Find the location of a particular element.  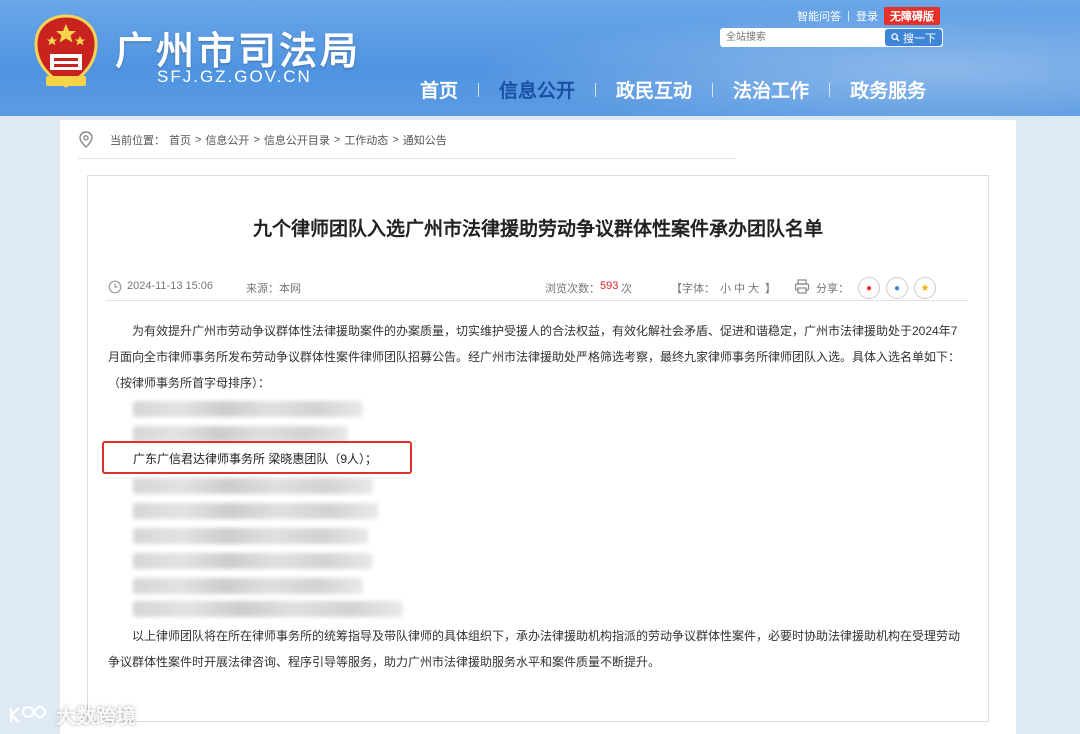

watermark-text: 大数跨境 is located at coordinates (96, 717).